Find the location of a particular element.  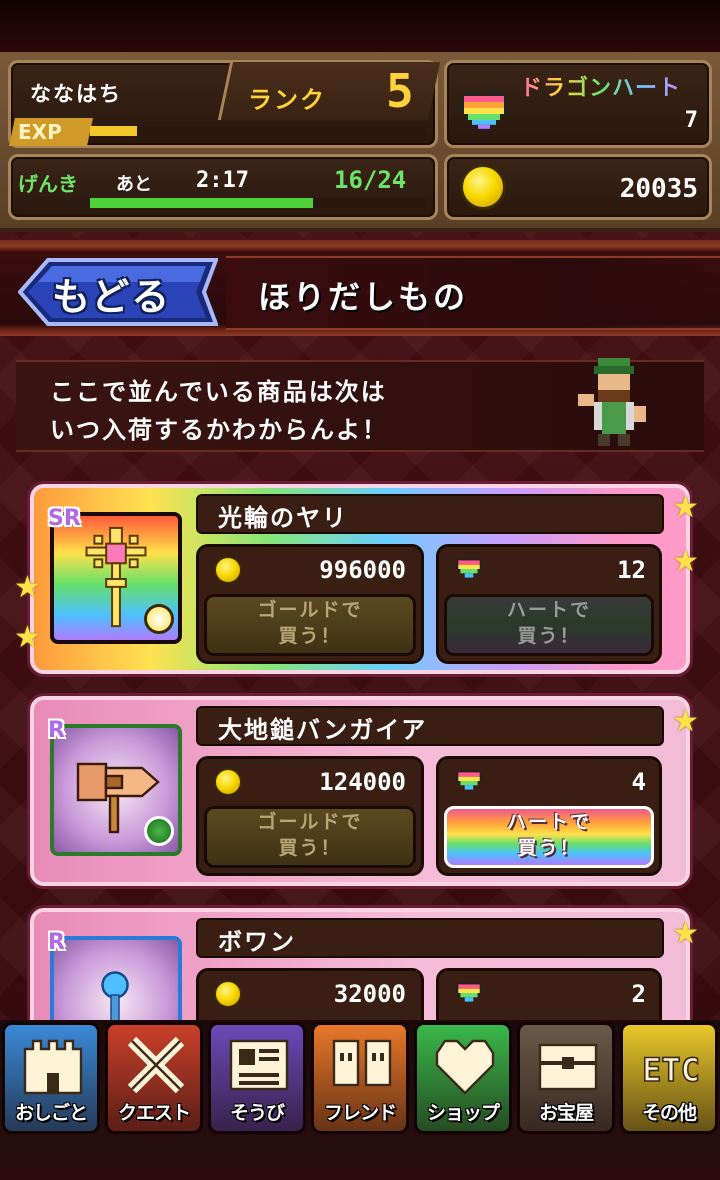

gold-price: 32000 is located at coordinates (369, 994).